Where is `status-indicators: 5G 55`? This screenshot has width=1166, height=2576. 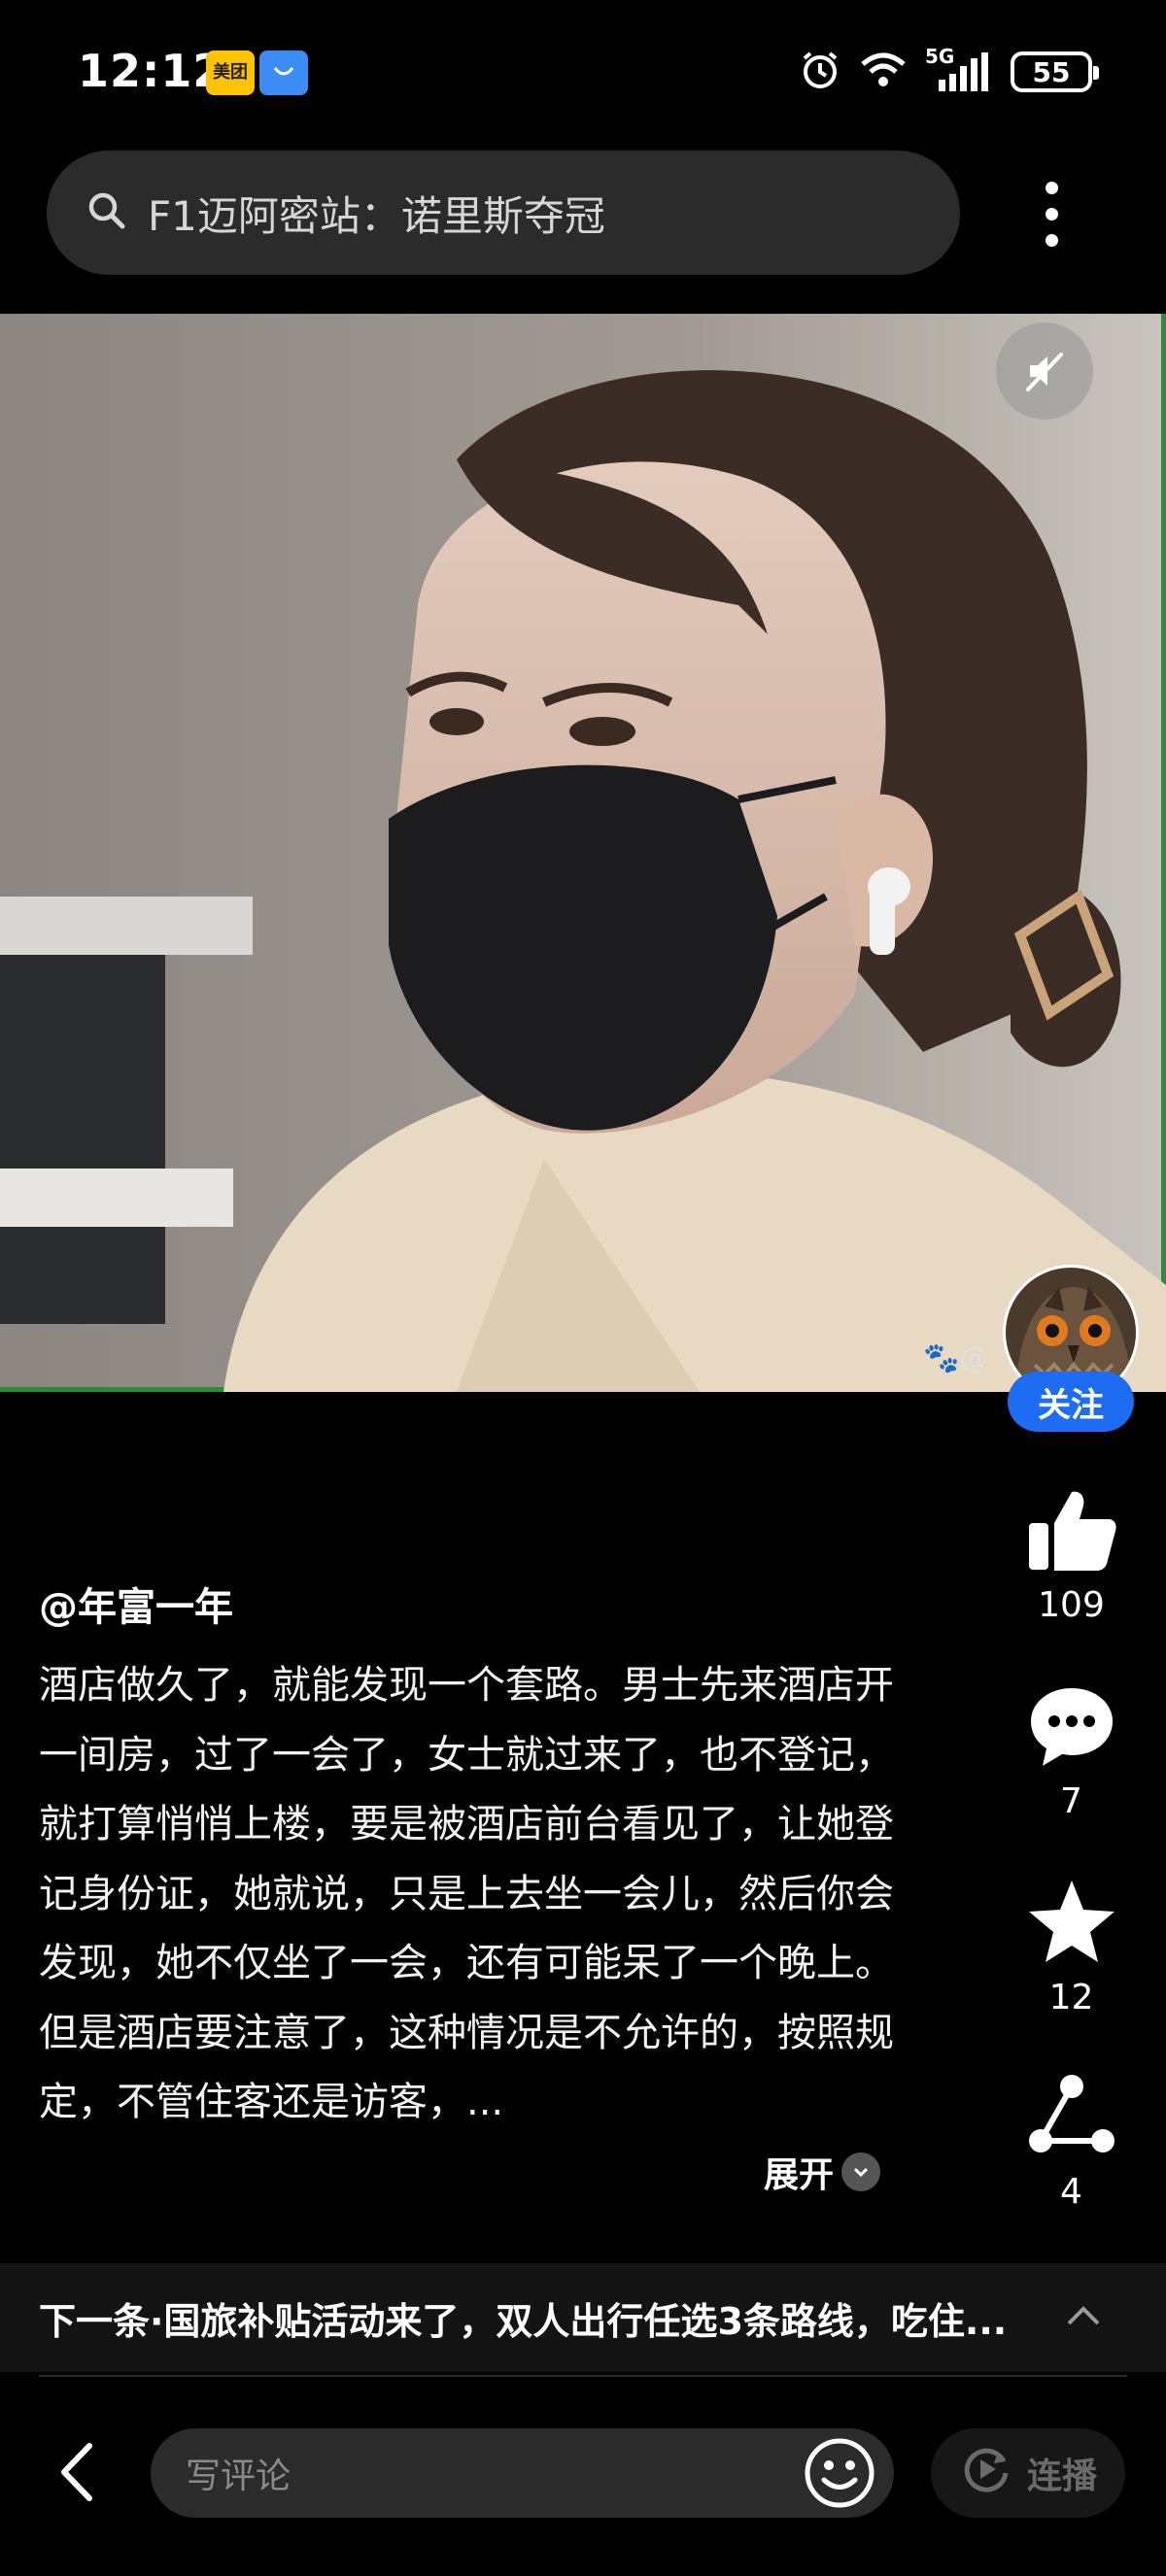
status-indicators: 5G 55 is located at coordinates (949, 70).